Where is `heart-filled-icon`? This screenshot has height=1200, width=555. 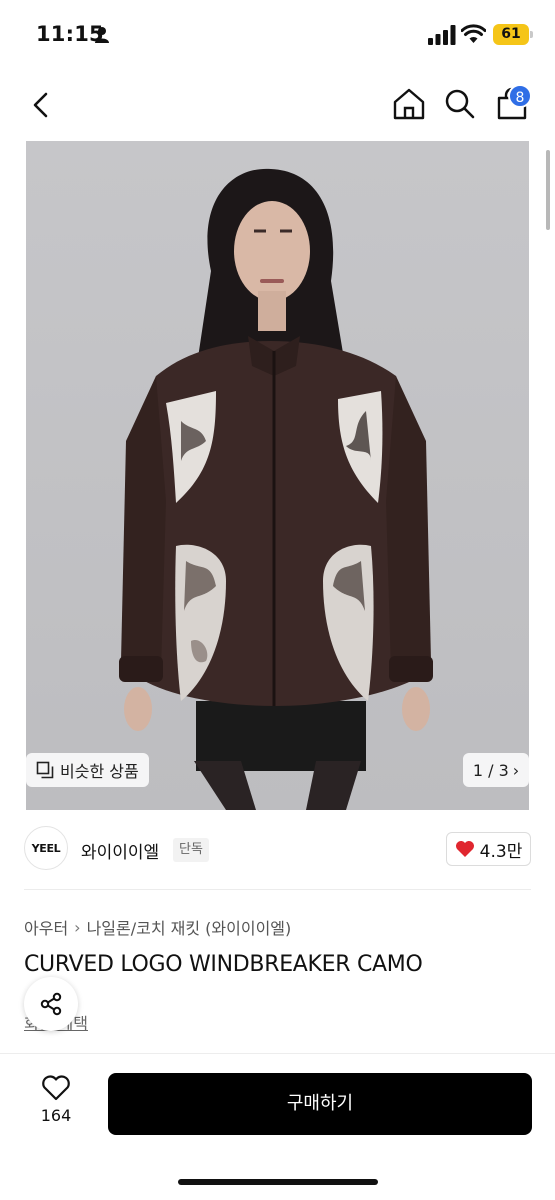 heart-filled-icon is located at coordinates (464, 849).